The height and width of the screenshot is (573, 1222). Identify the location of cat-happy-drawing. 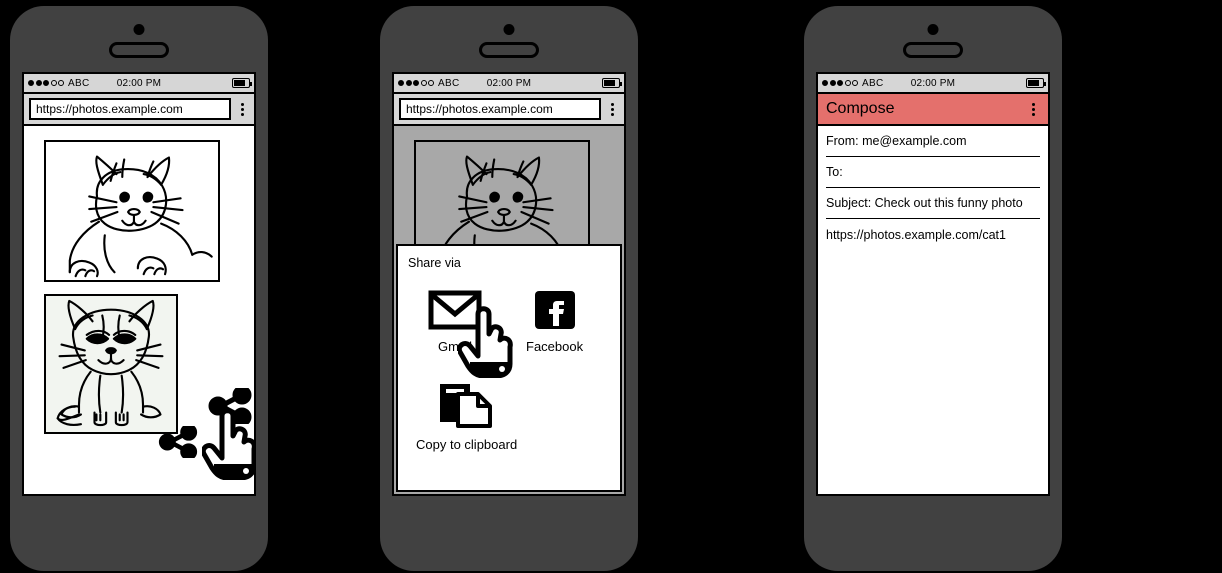
(140, 216).